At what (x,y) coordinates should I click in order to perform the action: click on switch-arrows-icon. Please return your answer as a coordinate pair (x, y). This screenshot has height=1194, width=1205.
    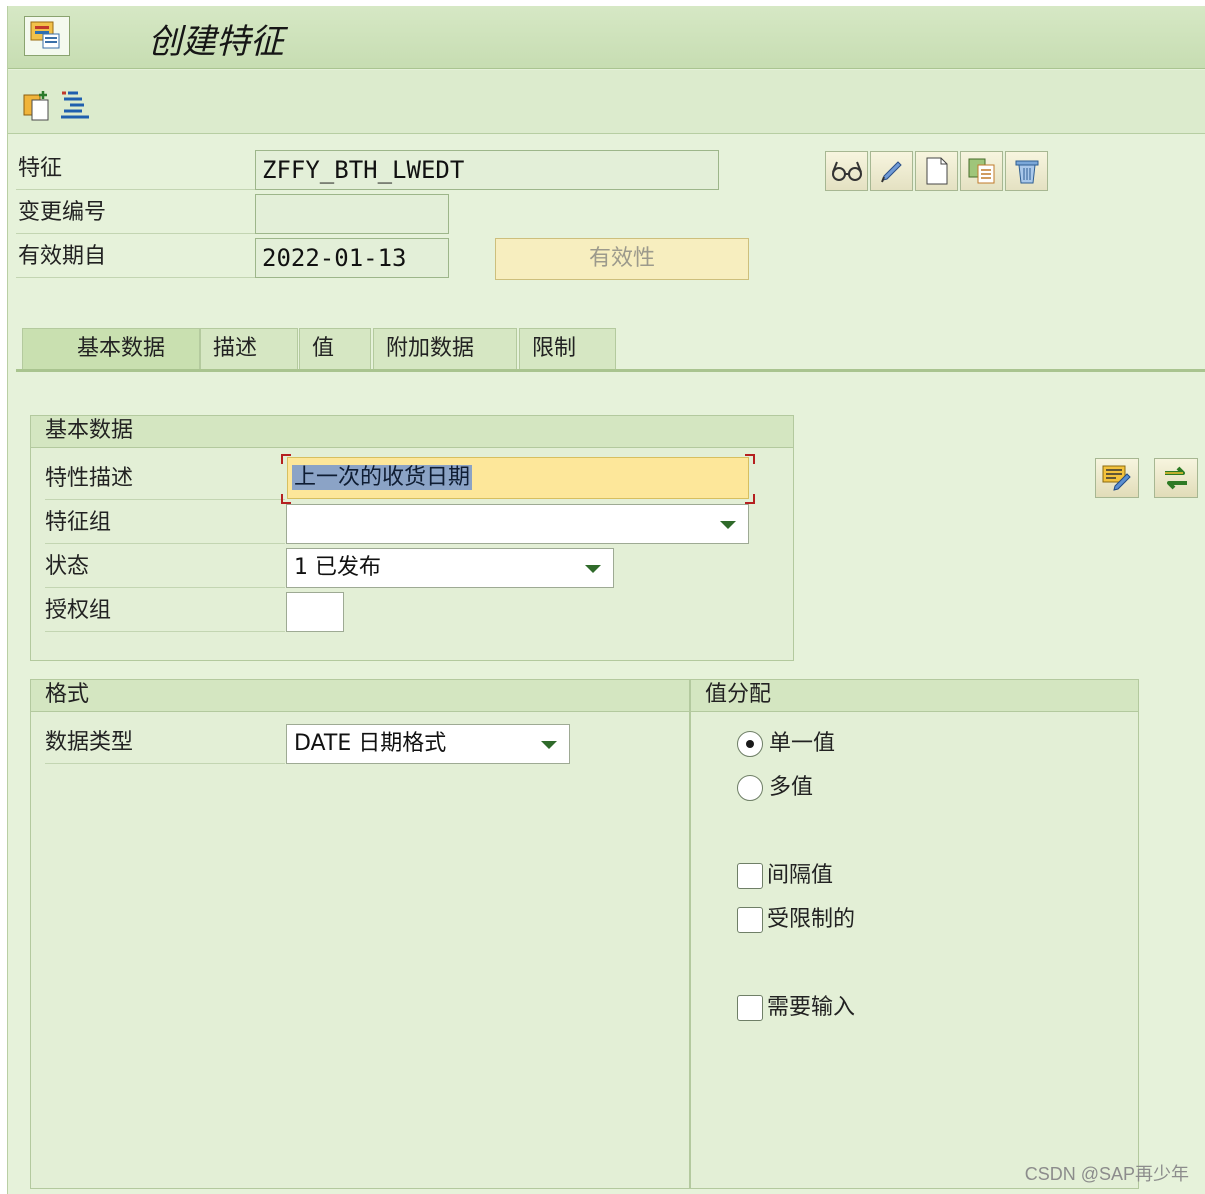
    Looking at the image, I should click on (1176, 478).